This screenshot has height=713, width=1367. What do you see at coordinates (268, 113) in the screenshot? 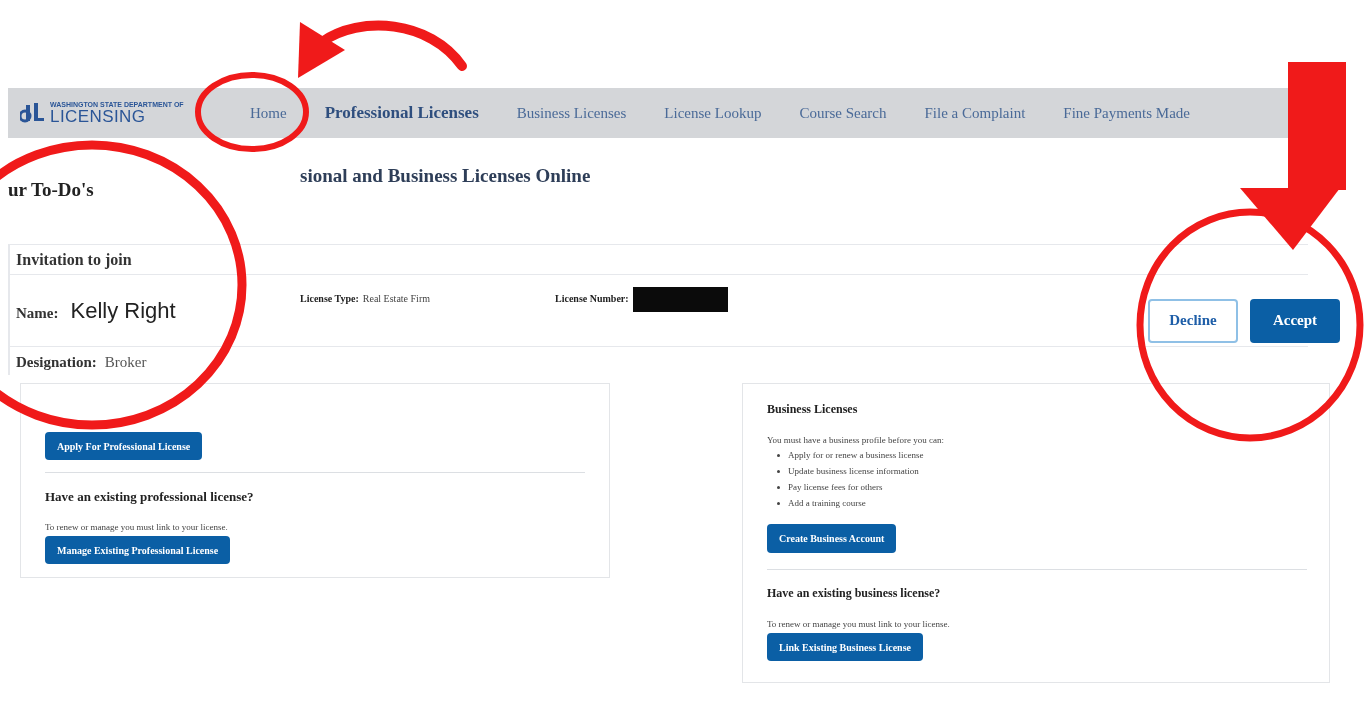
I see `nav-link: Home` at bounding box center [268, 113].